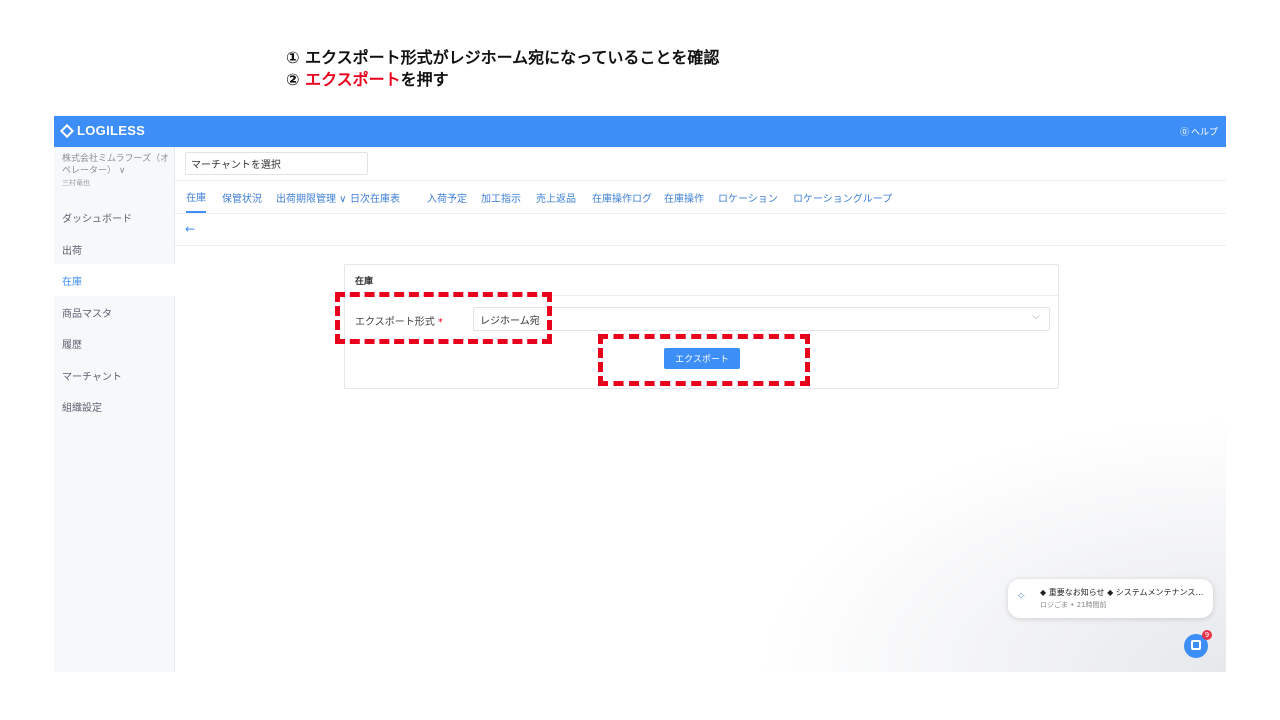 The height and width of the screenshot is (720, 1280). Describe the element at coordinates (424, 79) in the screenshot. I see `instruction-step-2-rest: を押す` at that location.